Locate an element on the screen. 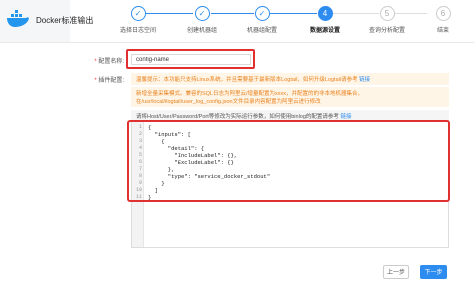  notice-link: 链接 is located at coordinates (364, 80).